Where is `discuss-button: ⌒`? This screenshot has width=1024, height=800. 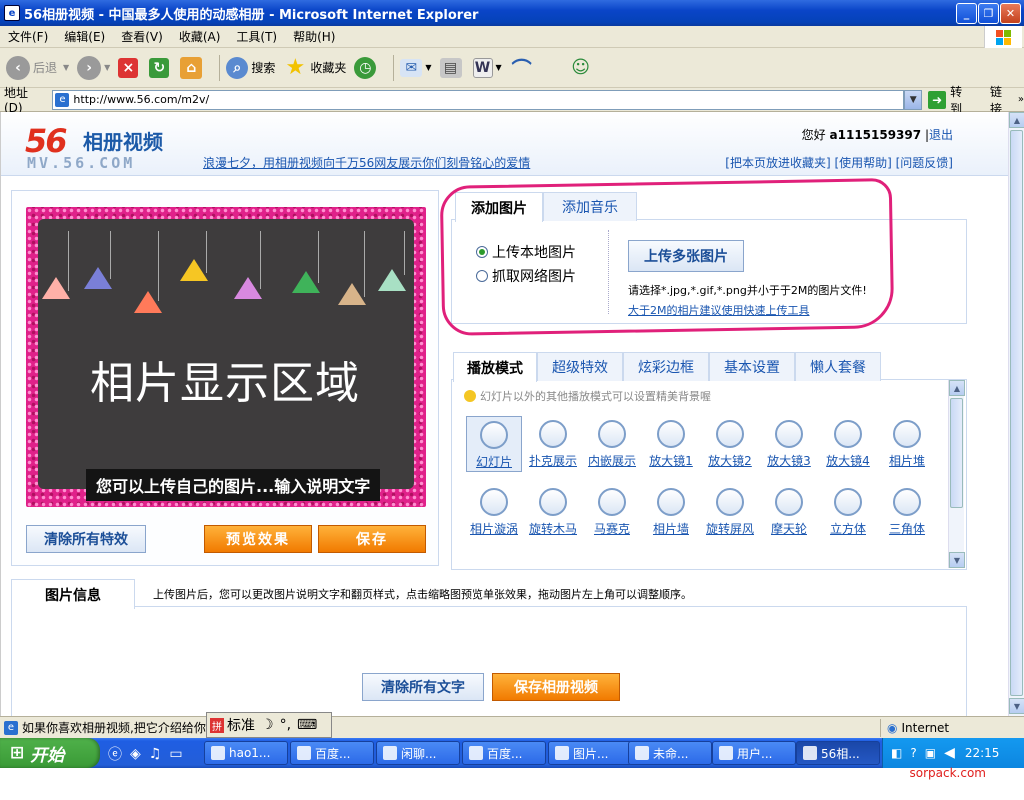
discuss-button: ⌒ is located at coordinates (523, 68).